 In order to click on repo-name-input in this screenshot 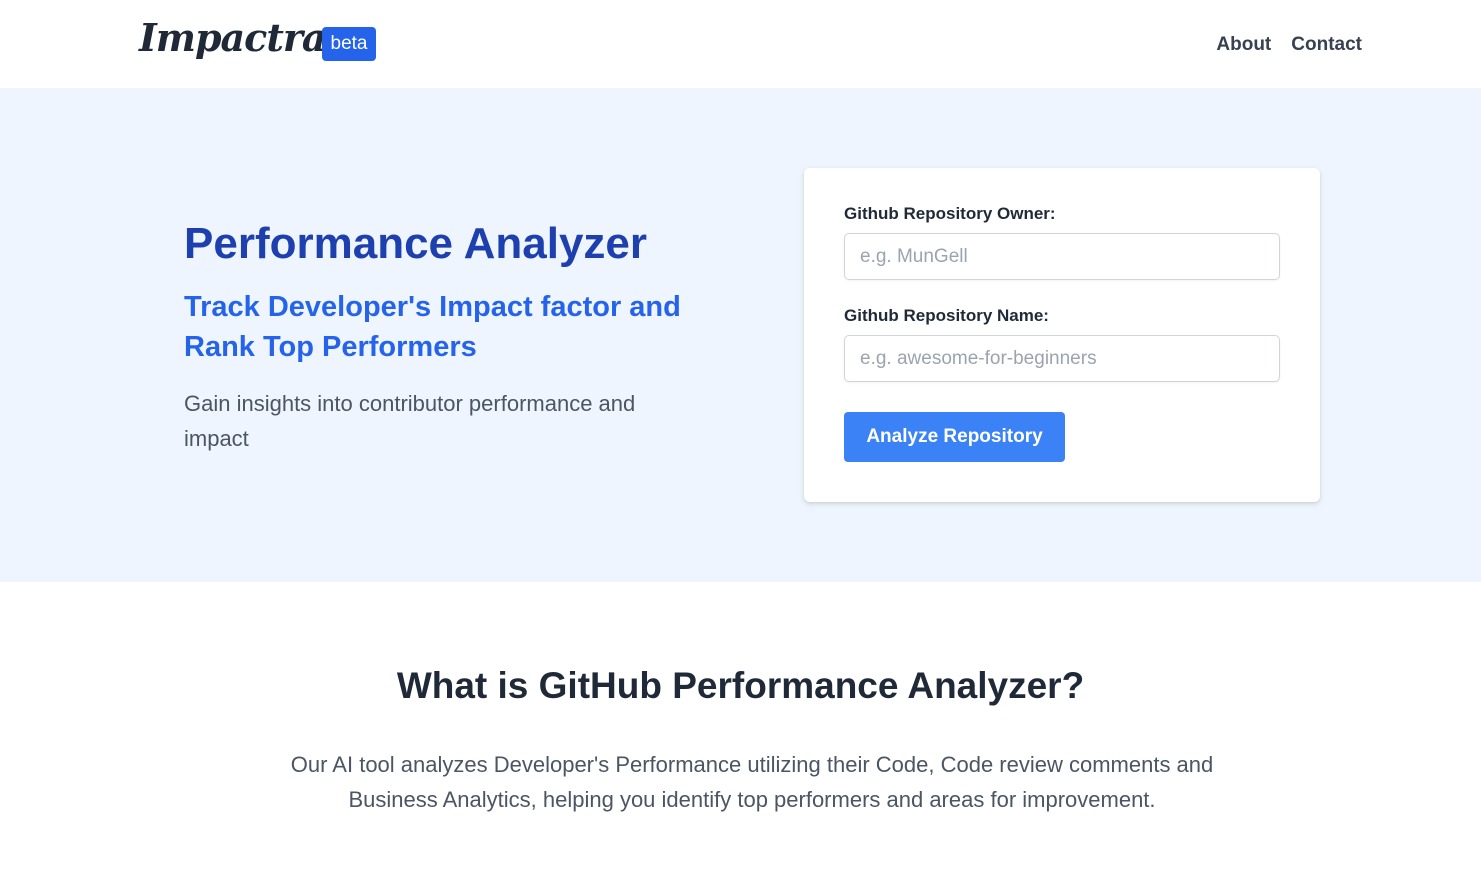, I will do `click(1062, 358)`.